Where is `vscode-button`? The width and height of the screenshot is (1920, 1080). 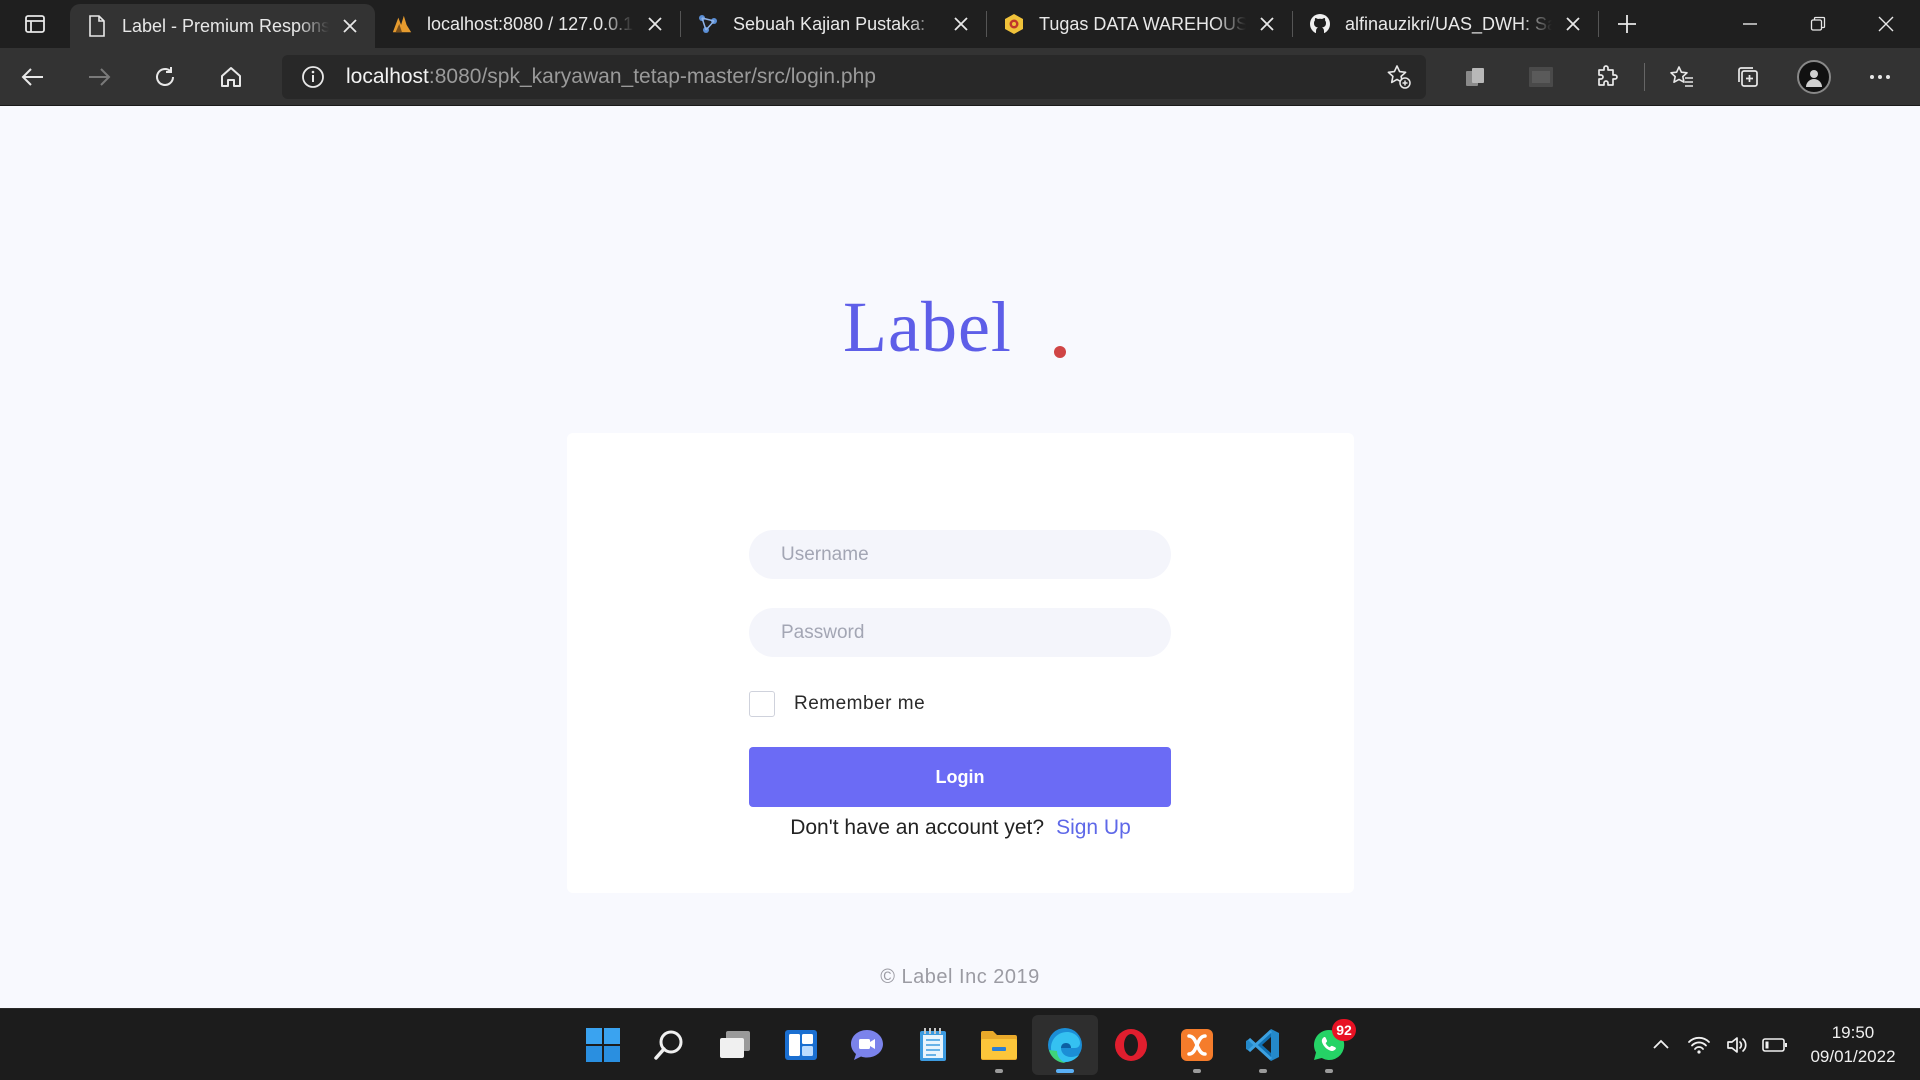 vscode-button is located at coordinates (1263, 1045).